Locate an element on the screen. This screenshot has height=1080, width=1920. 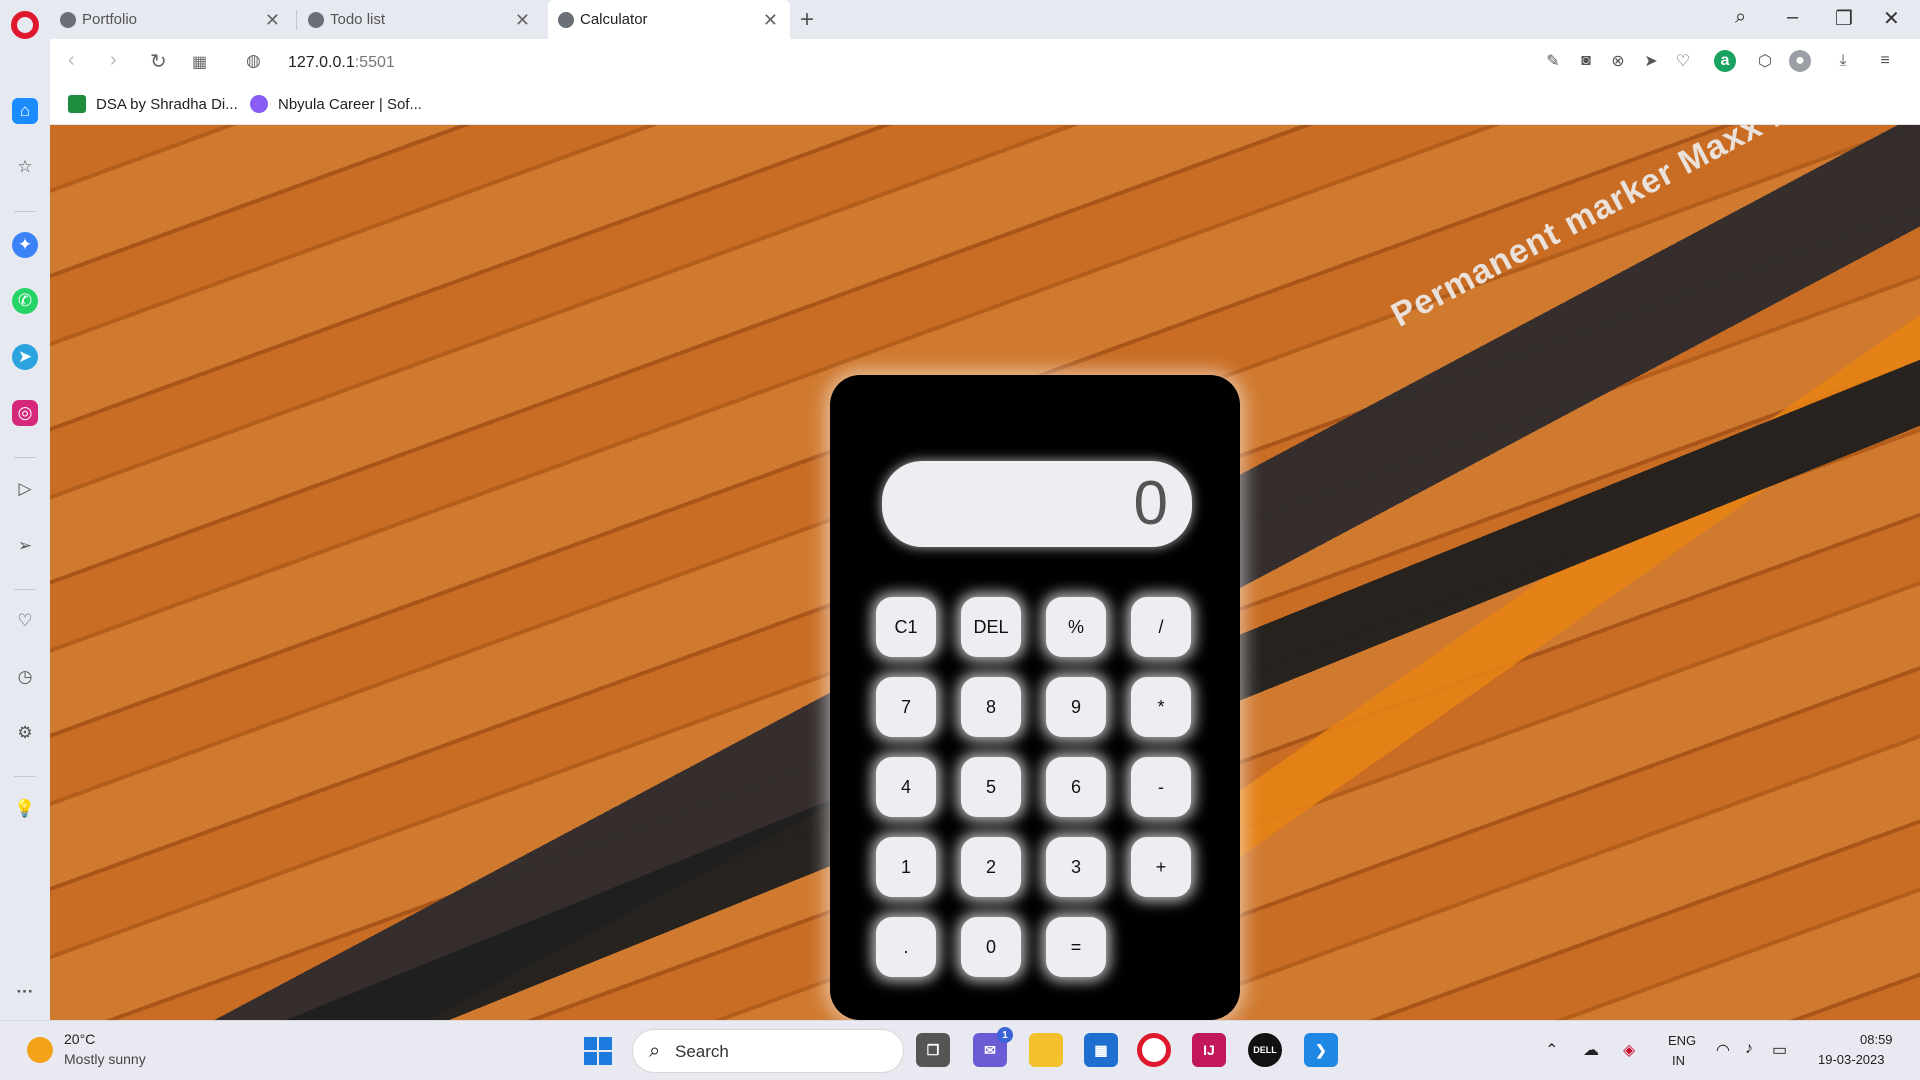
sheets-icon is located at coordinates (77, 104).